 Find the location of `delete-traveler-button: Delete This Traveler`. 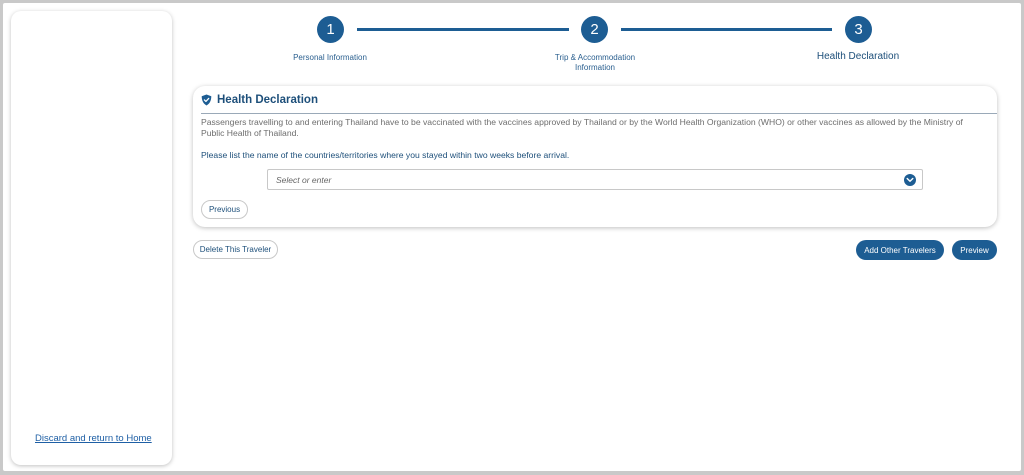

delete-traveler-button: Delete This Traveler is located at coordinates (235, 249).